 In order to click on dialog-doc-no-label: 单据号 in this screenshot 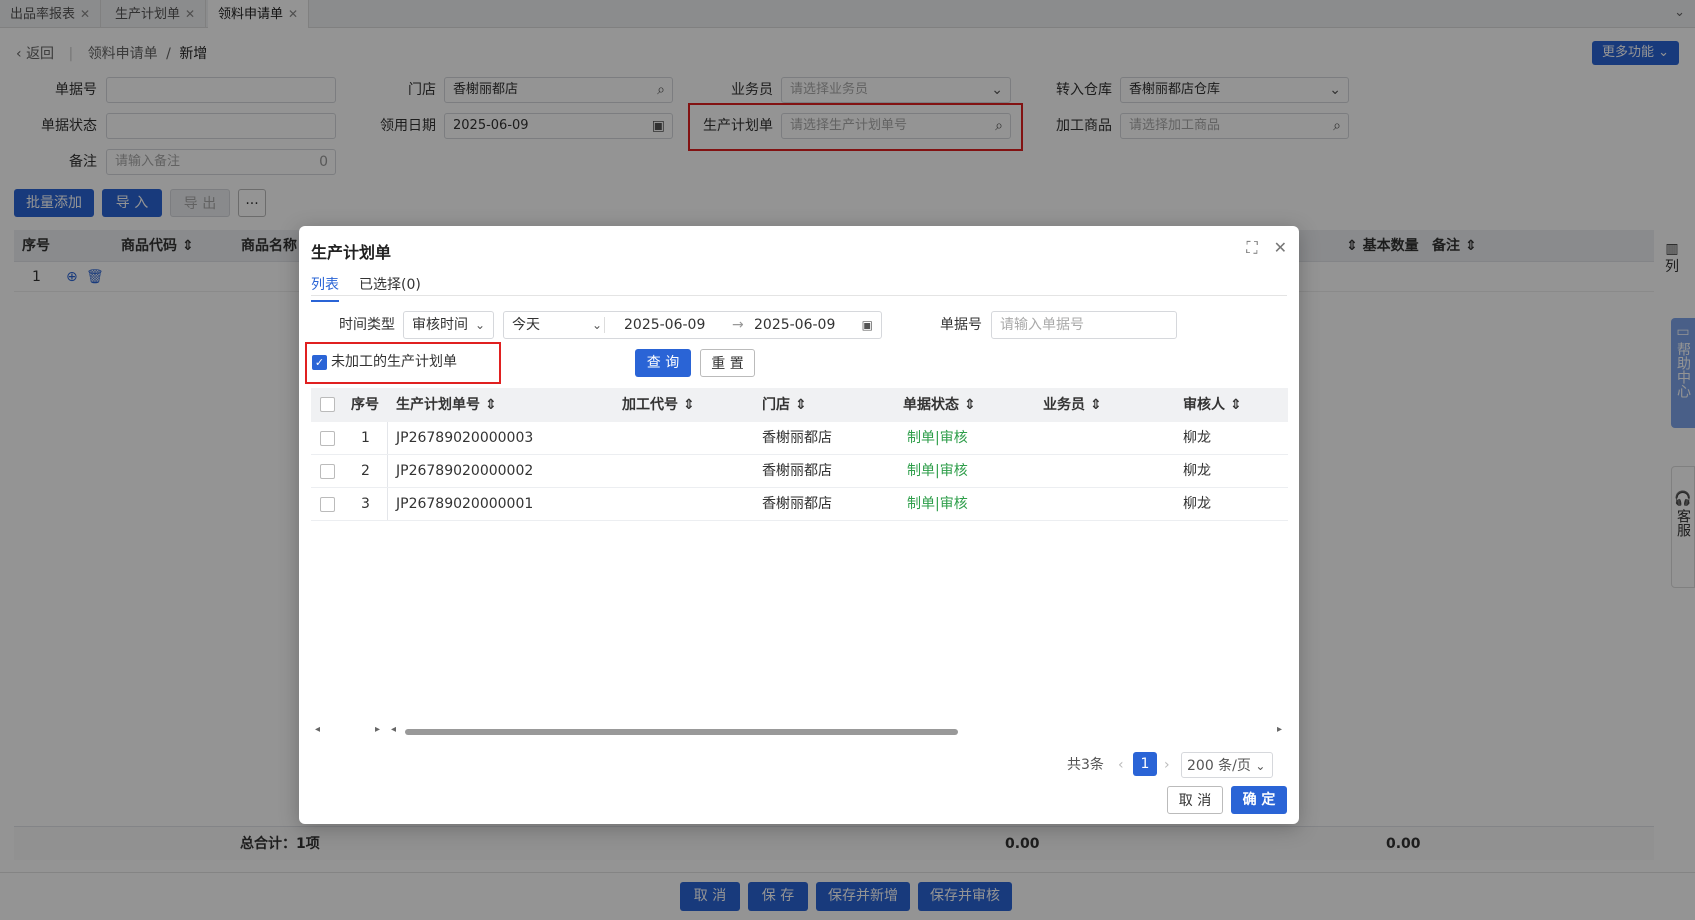, I will do `click(961, 325)`.